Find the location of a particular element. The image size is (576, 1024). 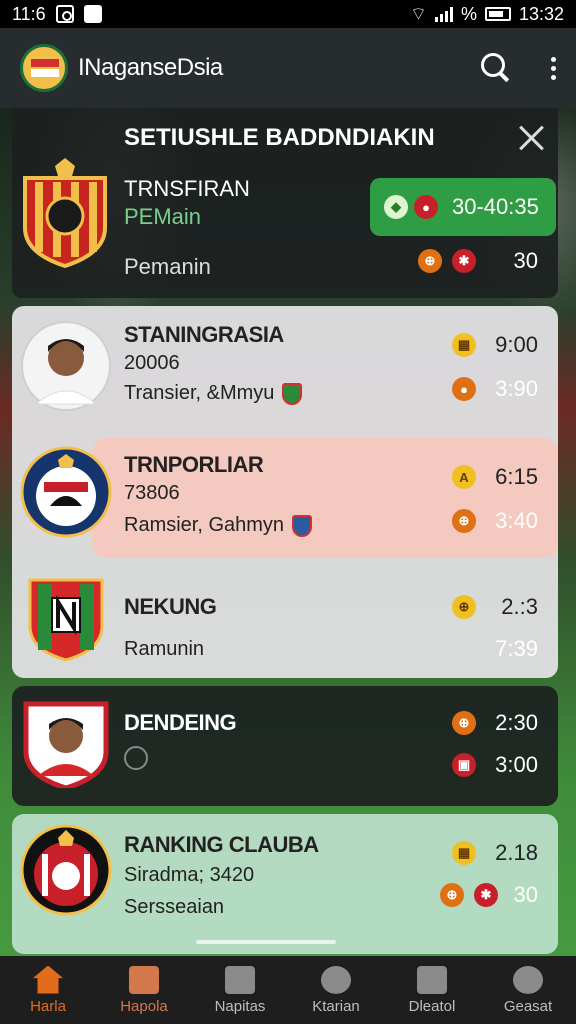

match-time-value: 7:39 is located at coordinates (516, 648).